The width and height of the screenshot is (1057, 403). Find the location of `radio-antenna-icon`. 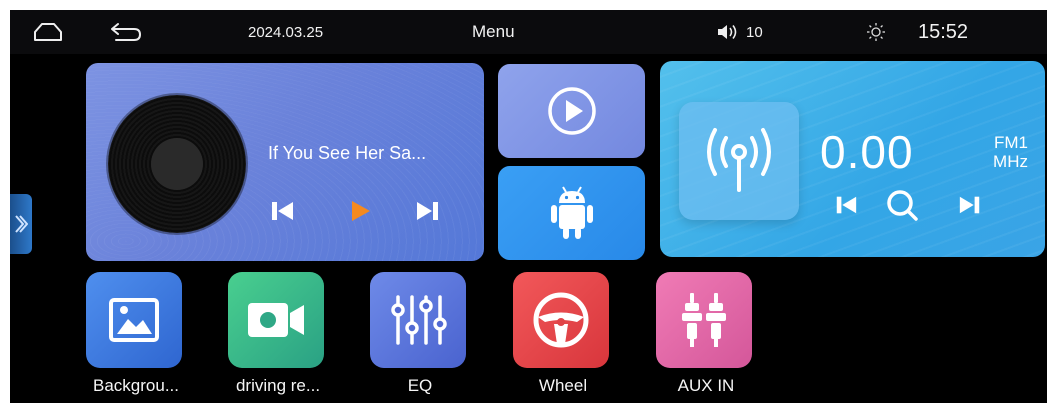

radio-antenna-icon is located at coordinates (739, 160).